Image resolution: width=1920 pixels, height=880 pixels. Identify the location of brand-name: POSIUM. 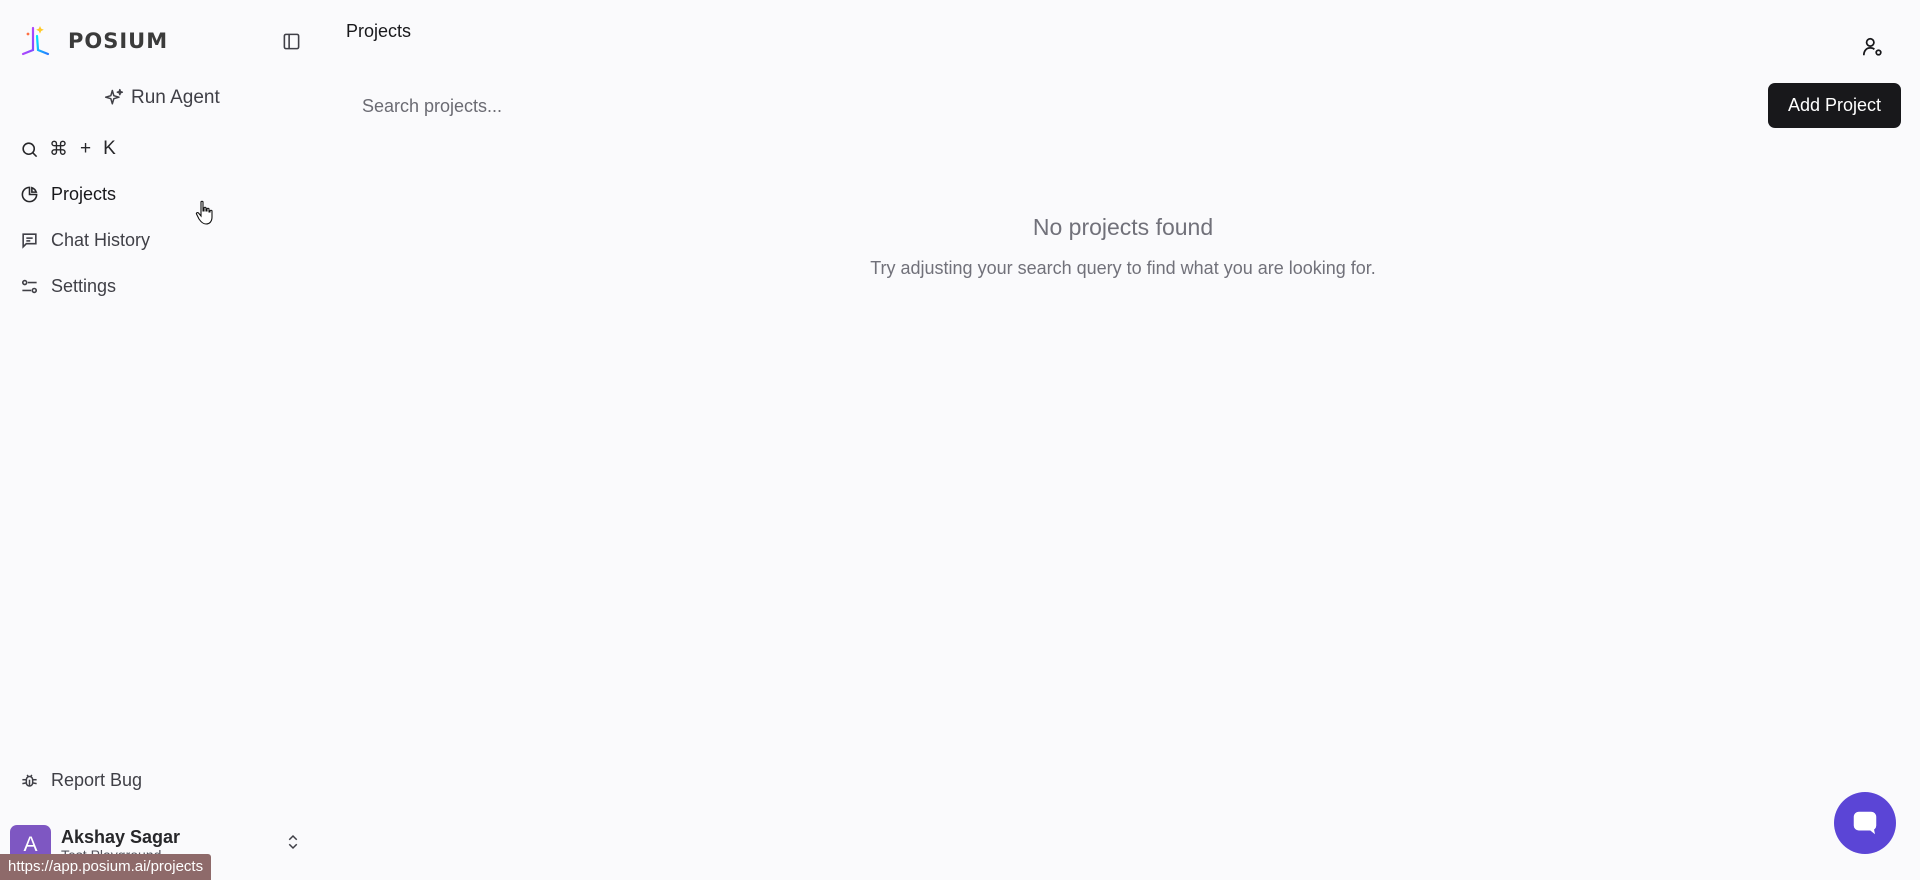
(118, 40).